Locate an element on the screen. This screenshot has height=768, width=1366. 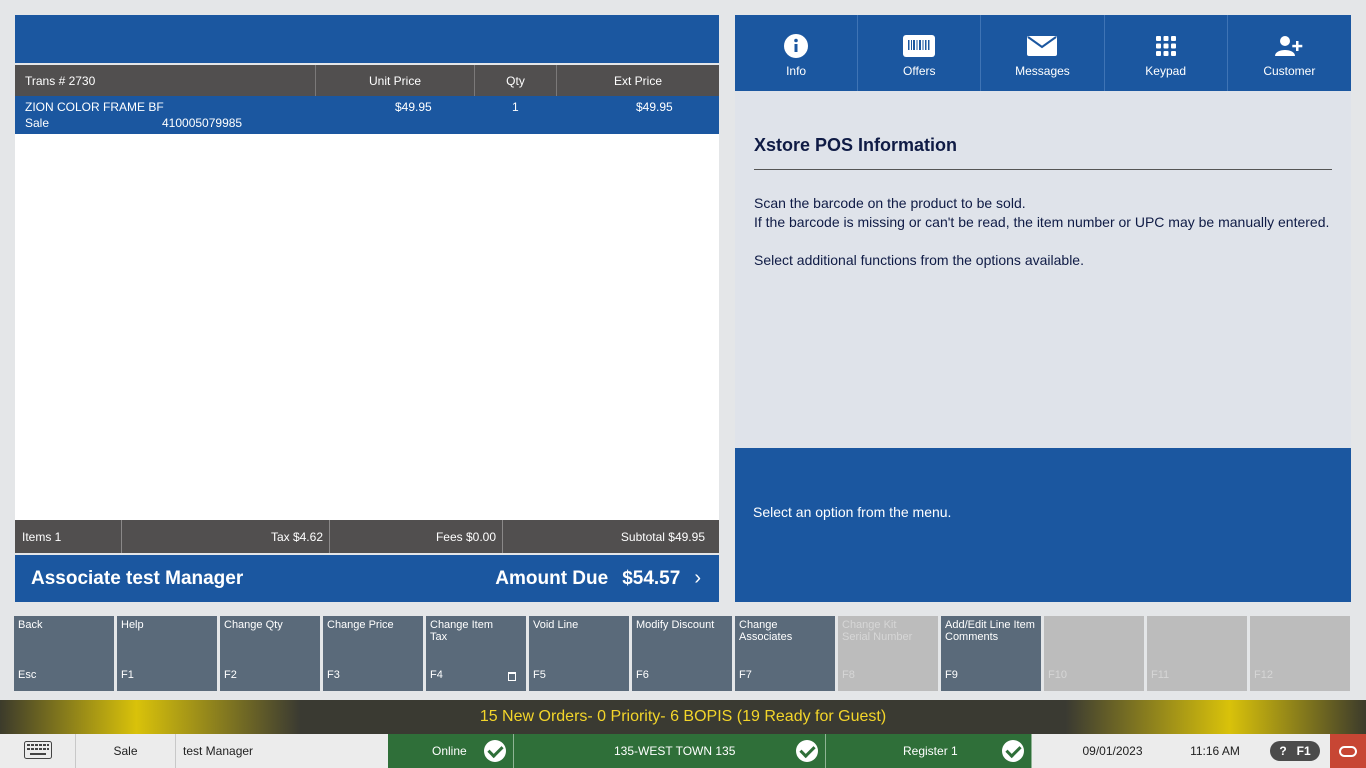
fkey-shortcut: F2 is located at coordinates (230, 675).